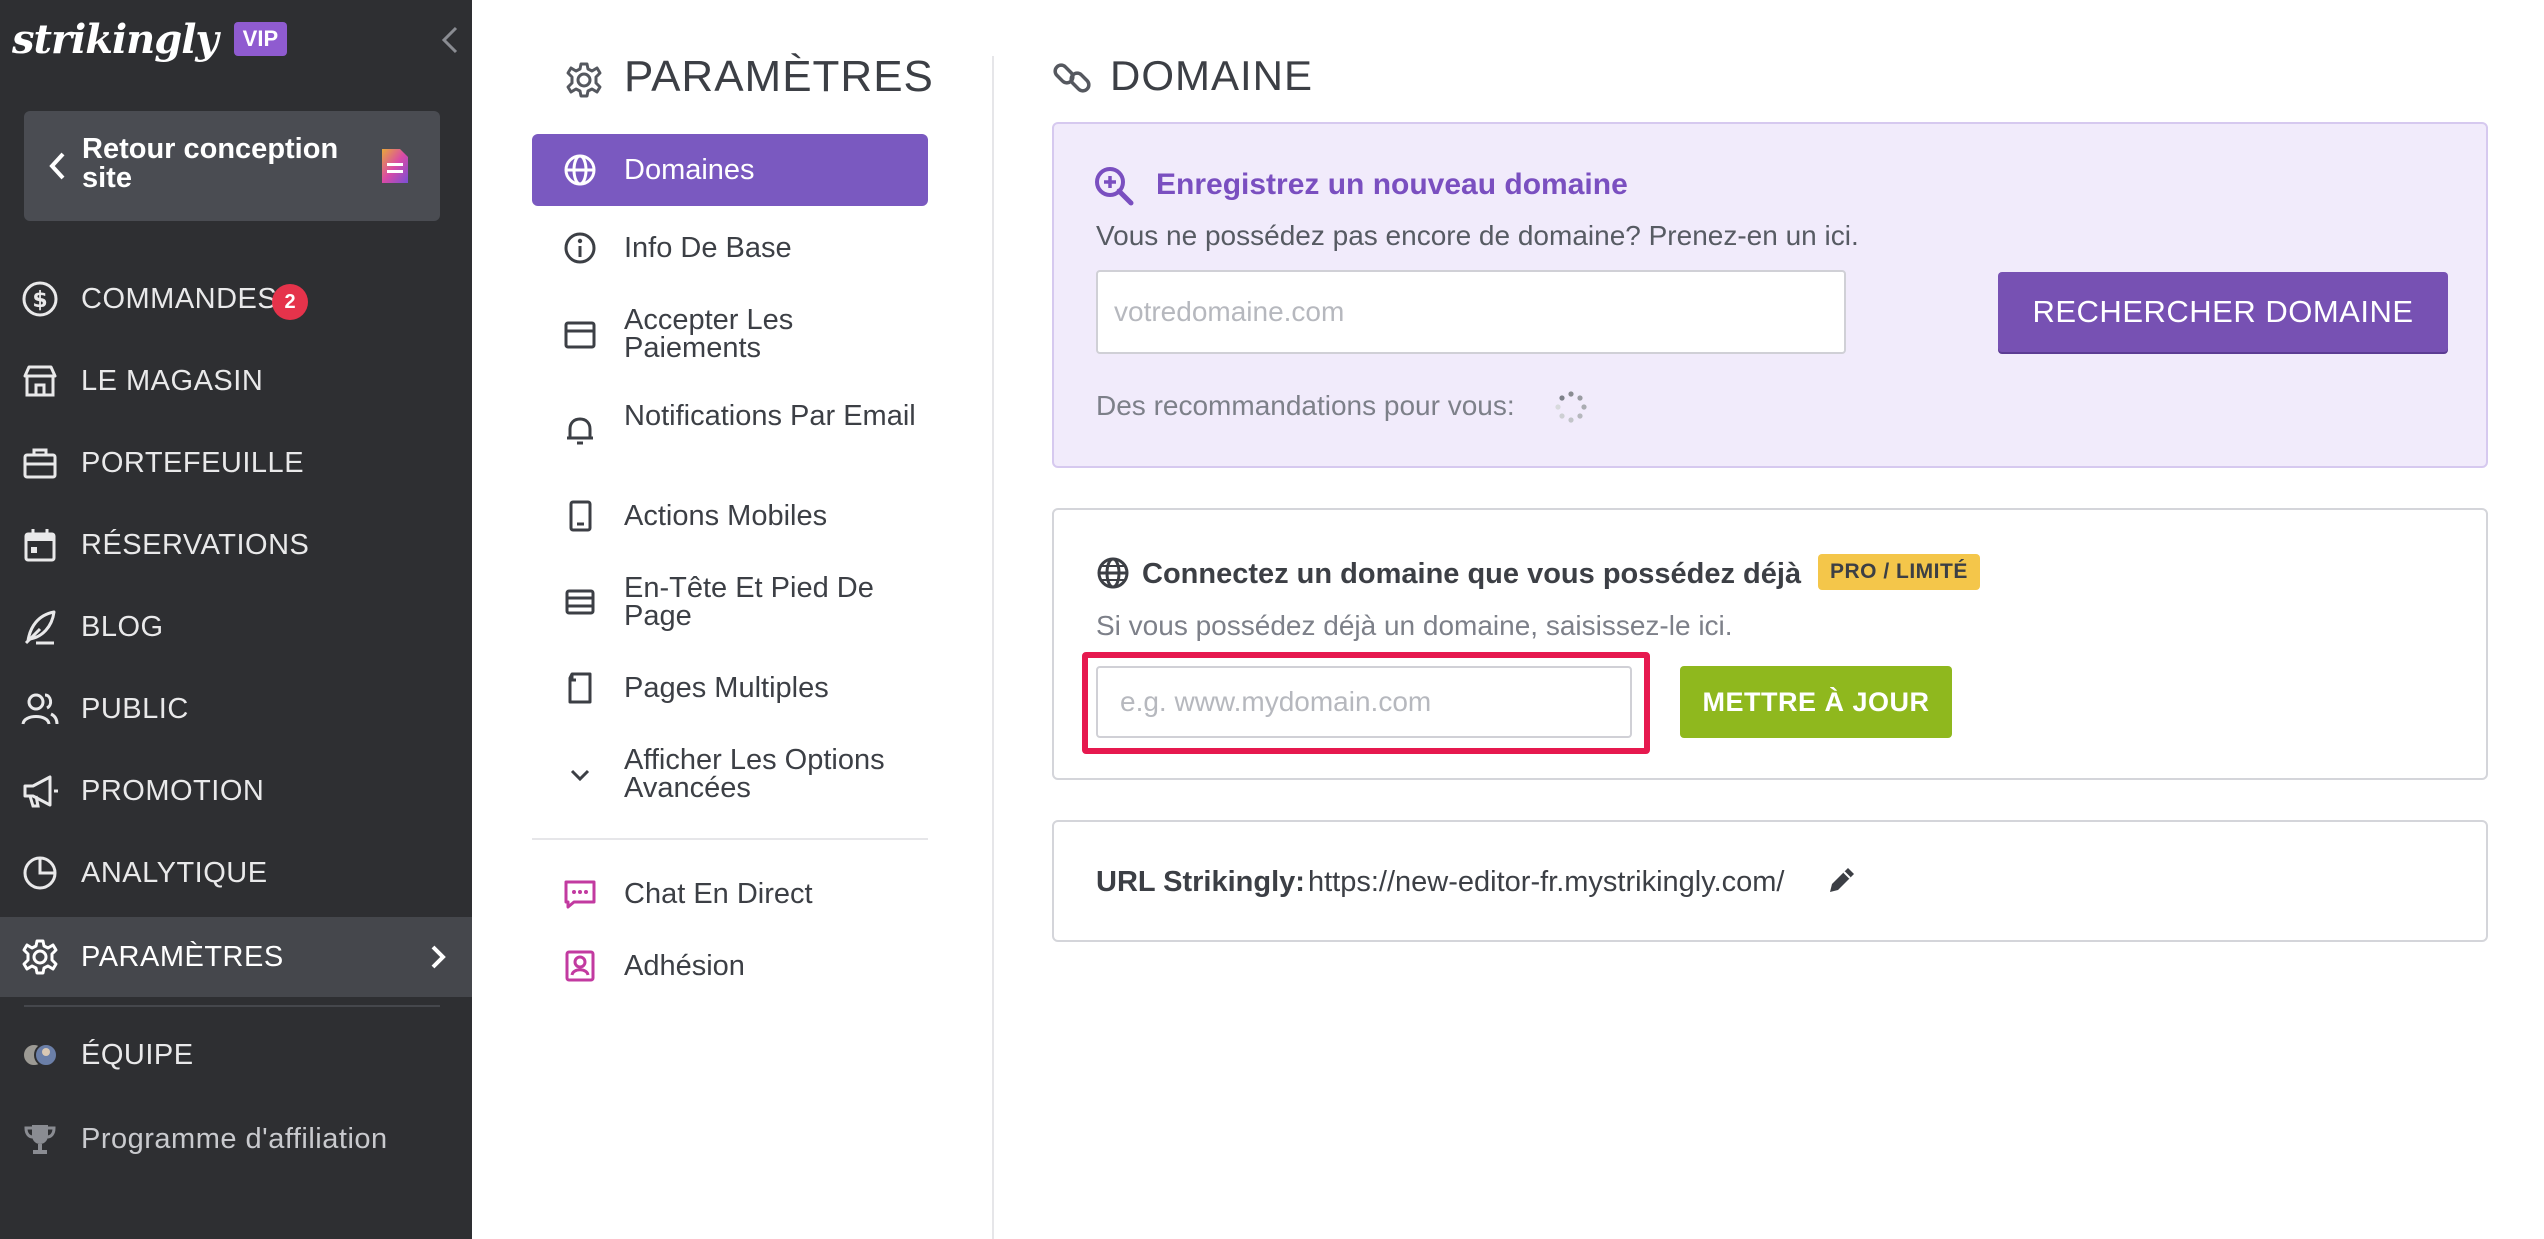  What do you see at coordinates (993, 647) in the screenshot?
I see `column-divider` at bounding box center [993, 647].